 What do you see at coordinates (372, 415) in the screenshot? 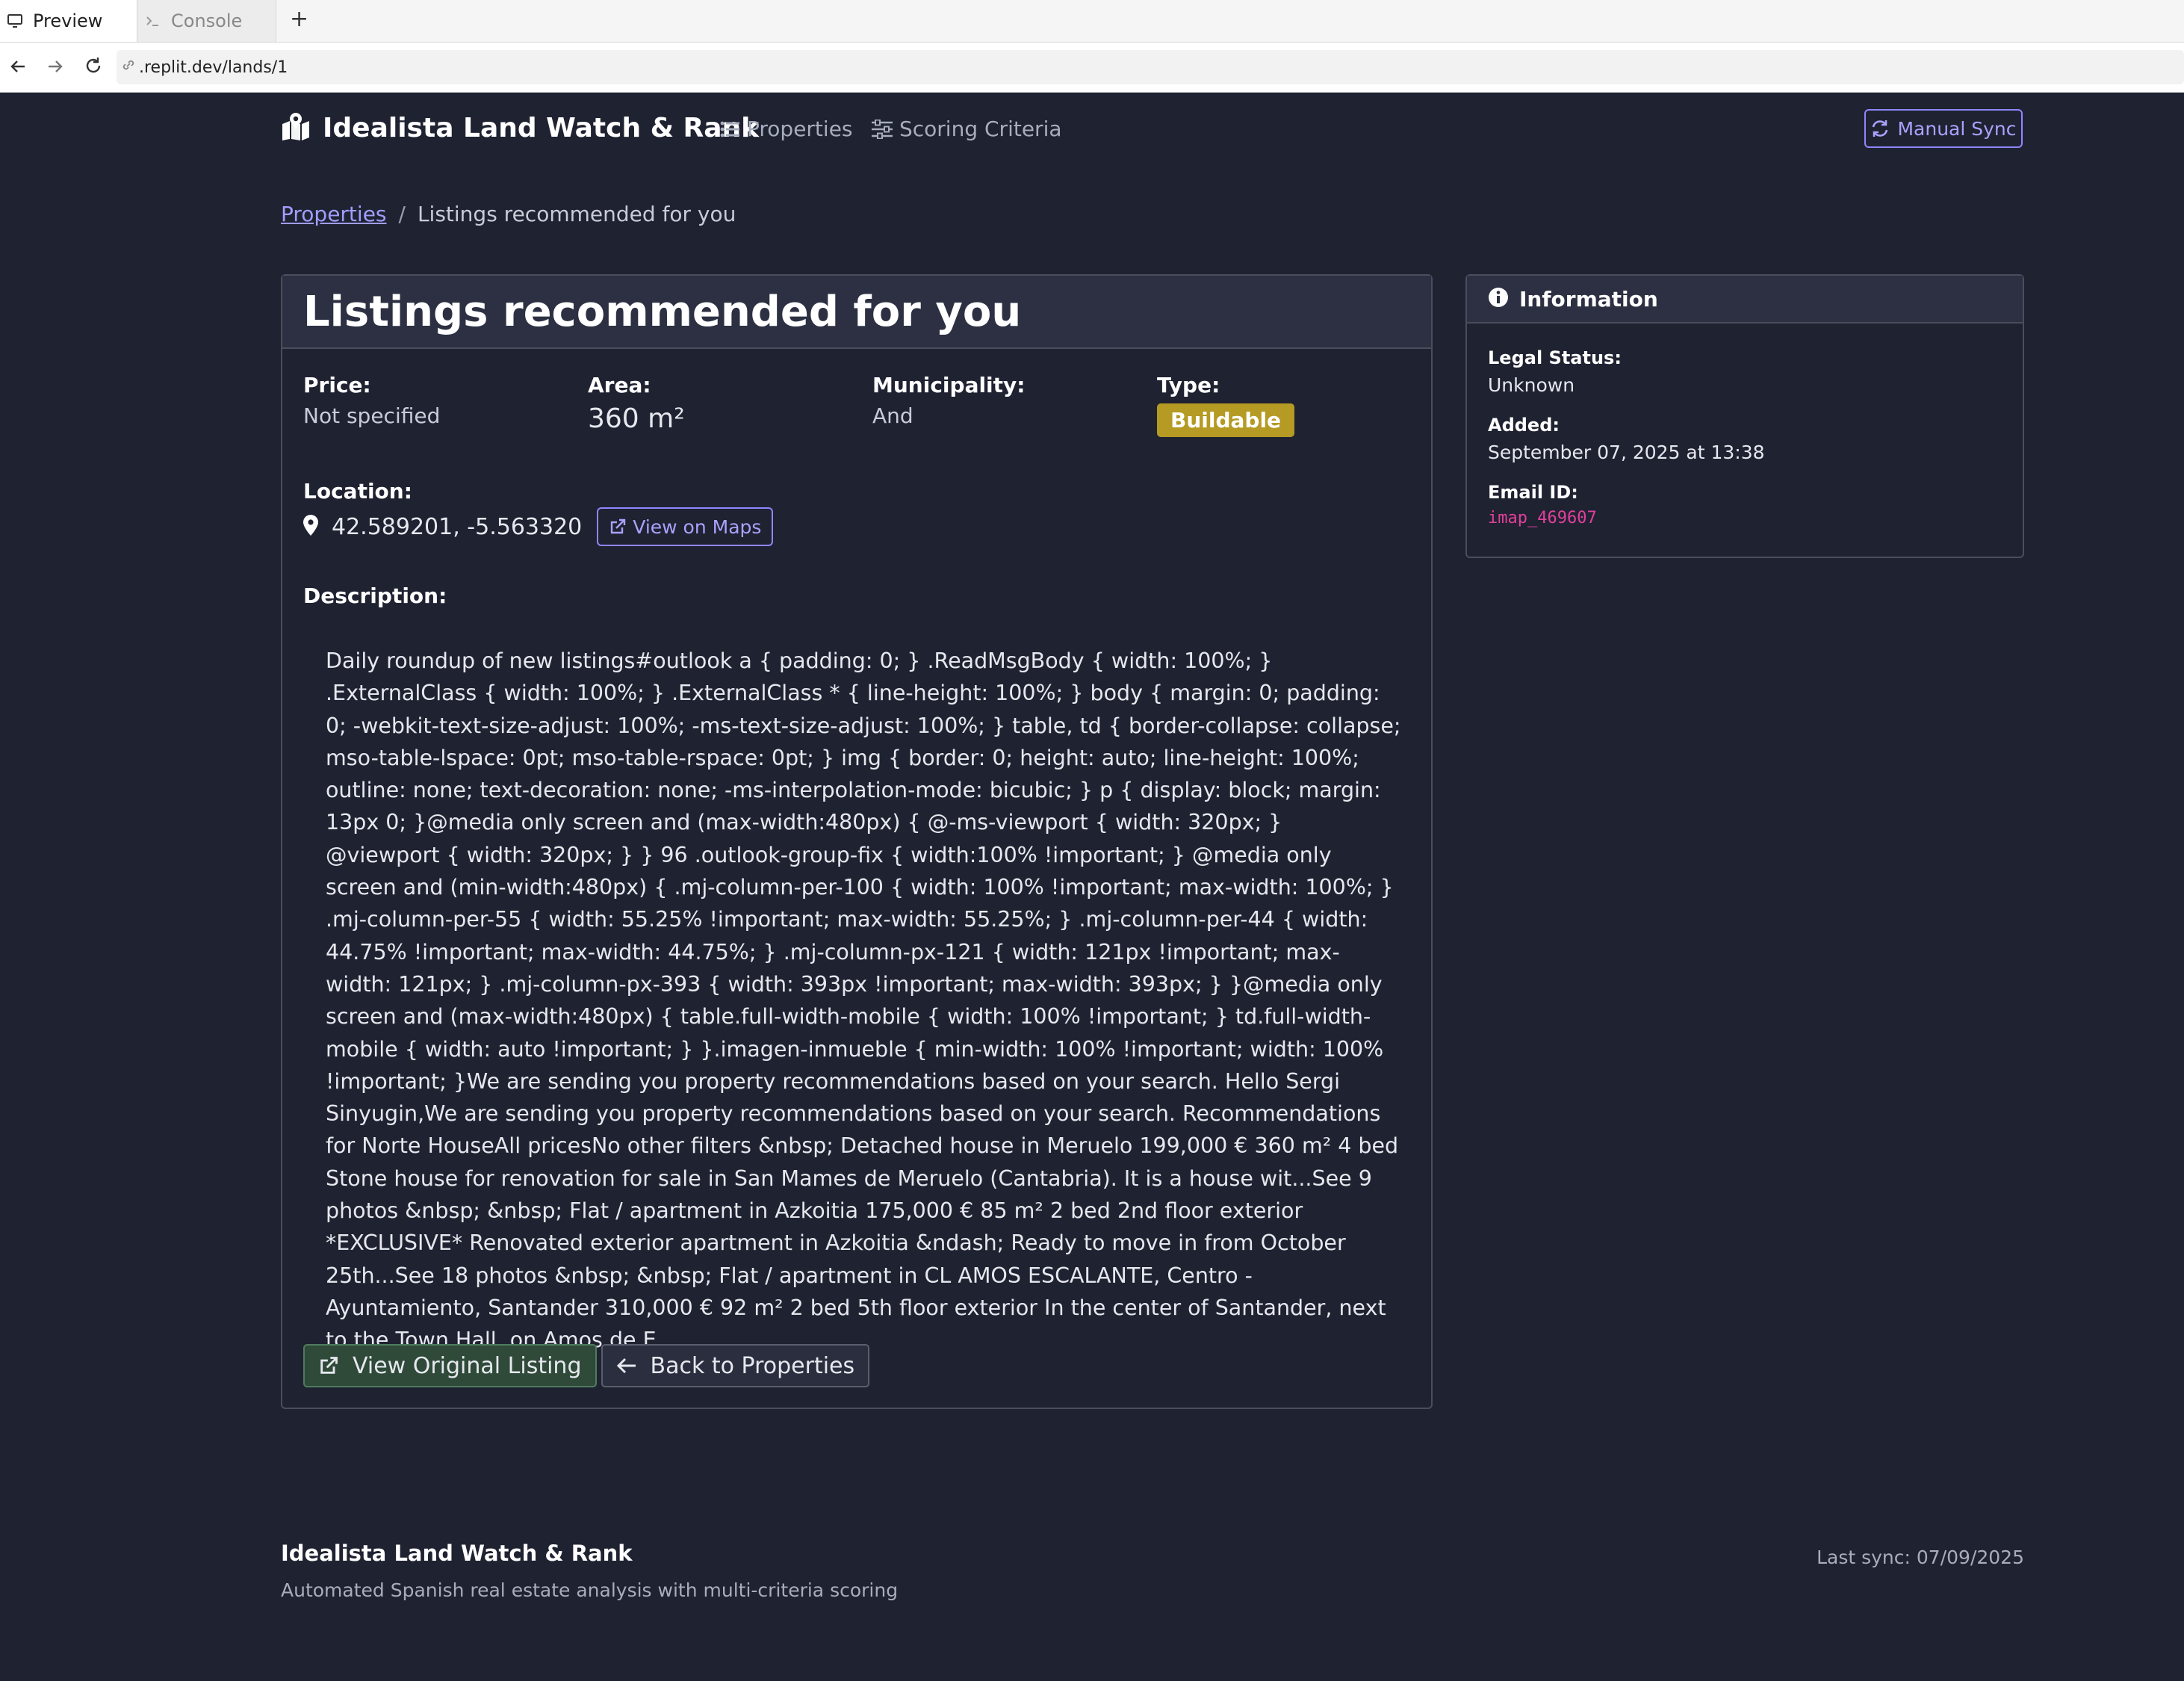
I see `price-value: Not specified` at bounding box center [372, 415].